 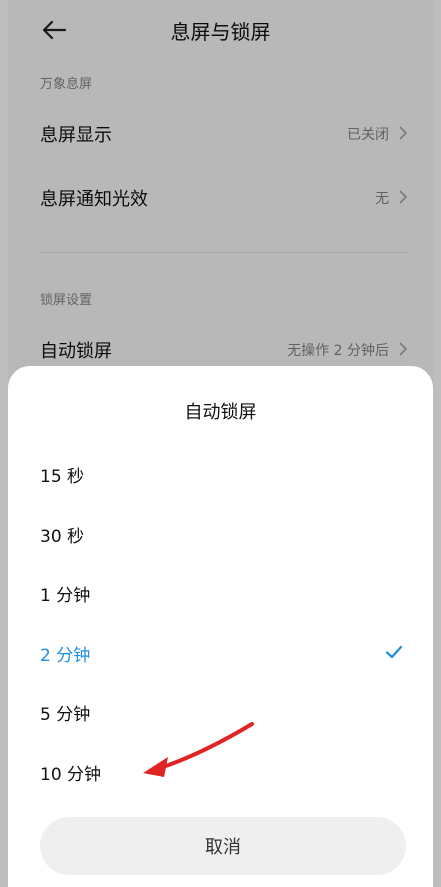 I want to click on sheet-title: 自动锁屏, so click(x=220, y=412).